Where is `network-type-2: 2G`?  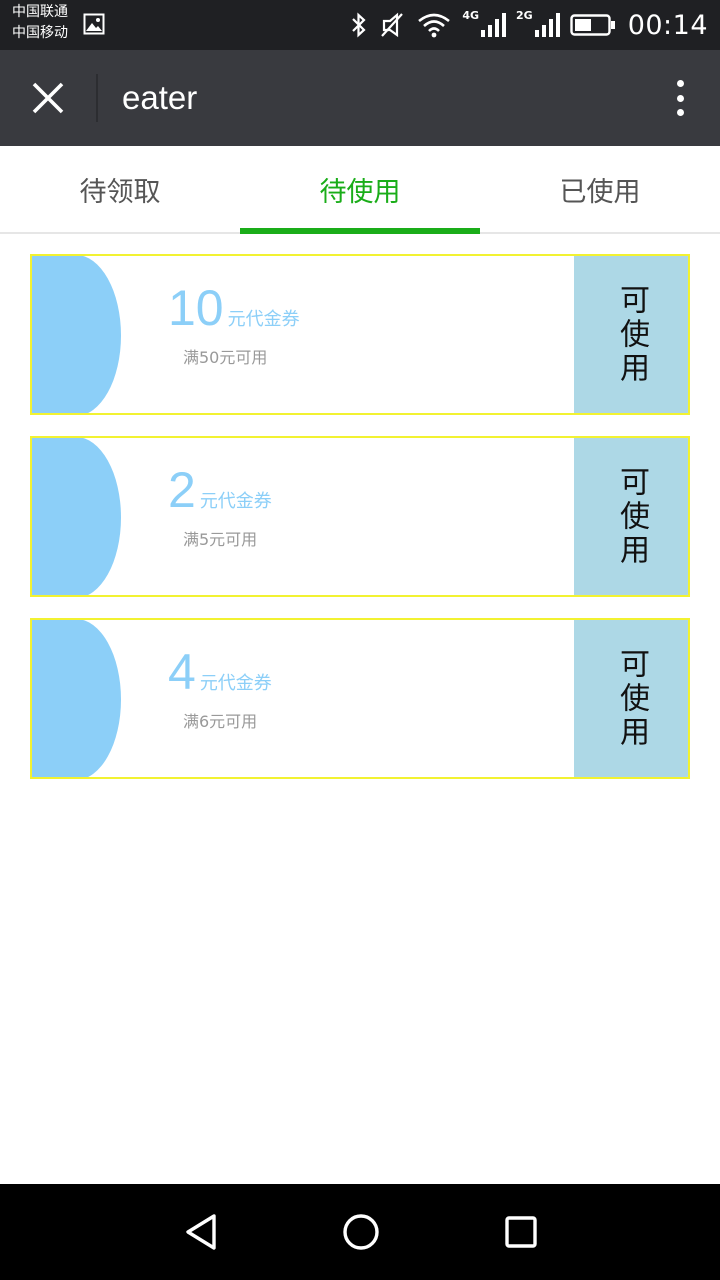 network-type-2: 2G is located at coordinates (524, 15).